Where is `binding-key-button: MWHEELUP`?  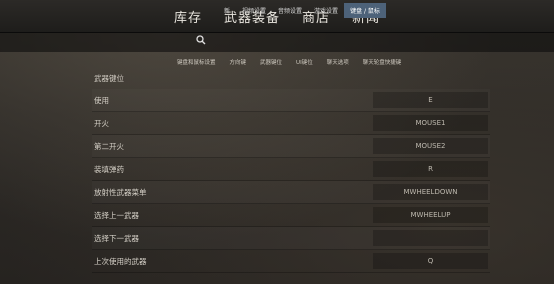
binding-key-button: MWHEELUP is located at coordinates (430, 215).